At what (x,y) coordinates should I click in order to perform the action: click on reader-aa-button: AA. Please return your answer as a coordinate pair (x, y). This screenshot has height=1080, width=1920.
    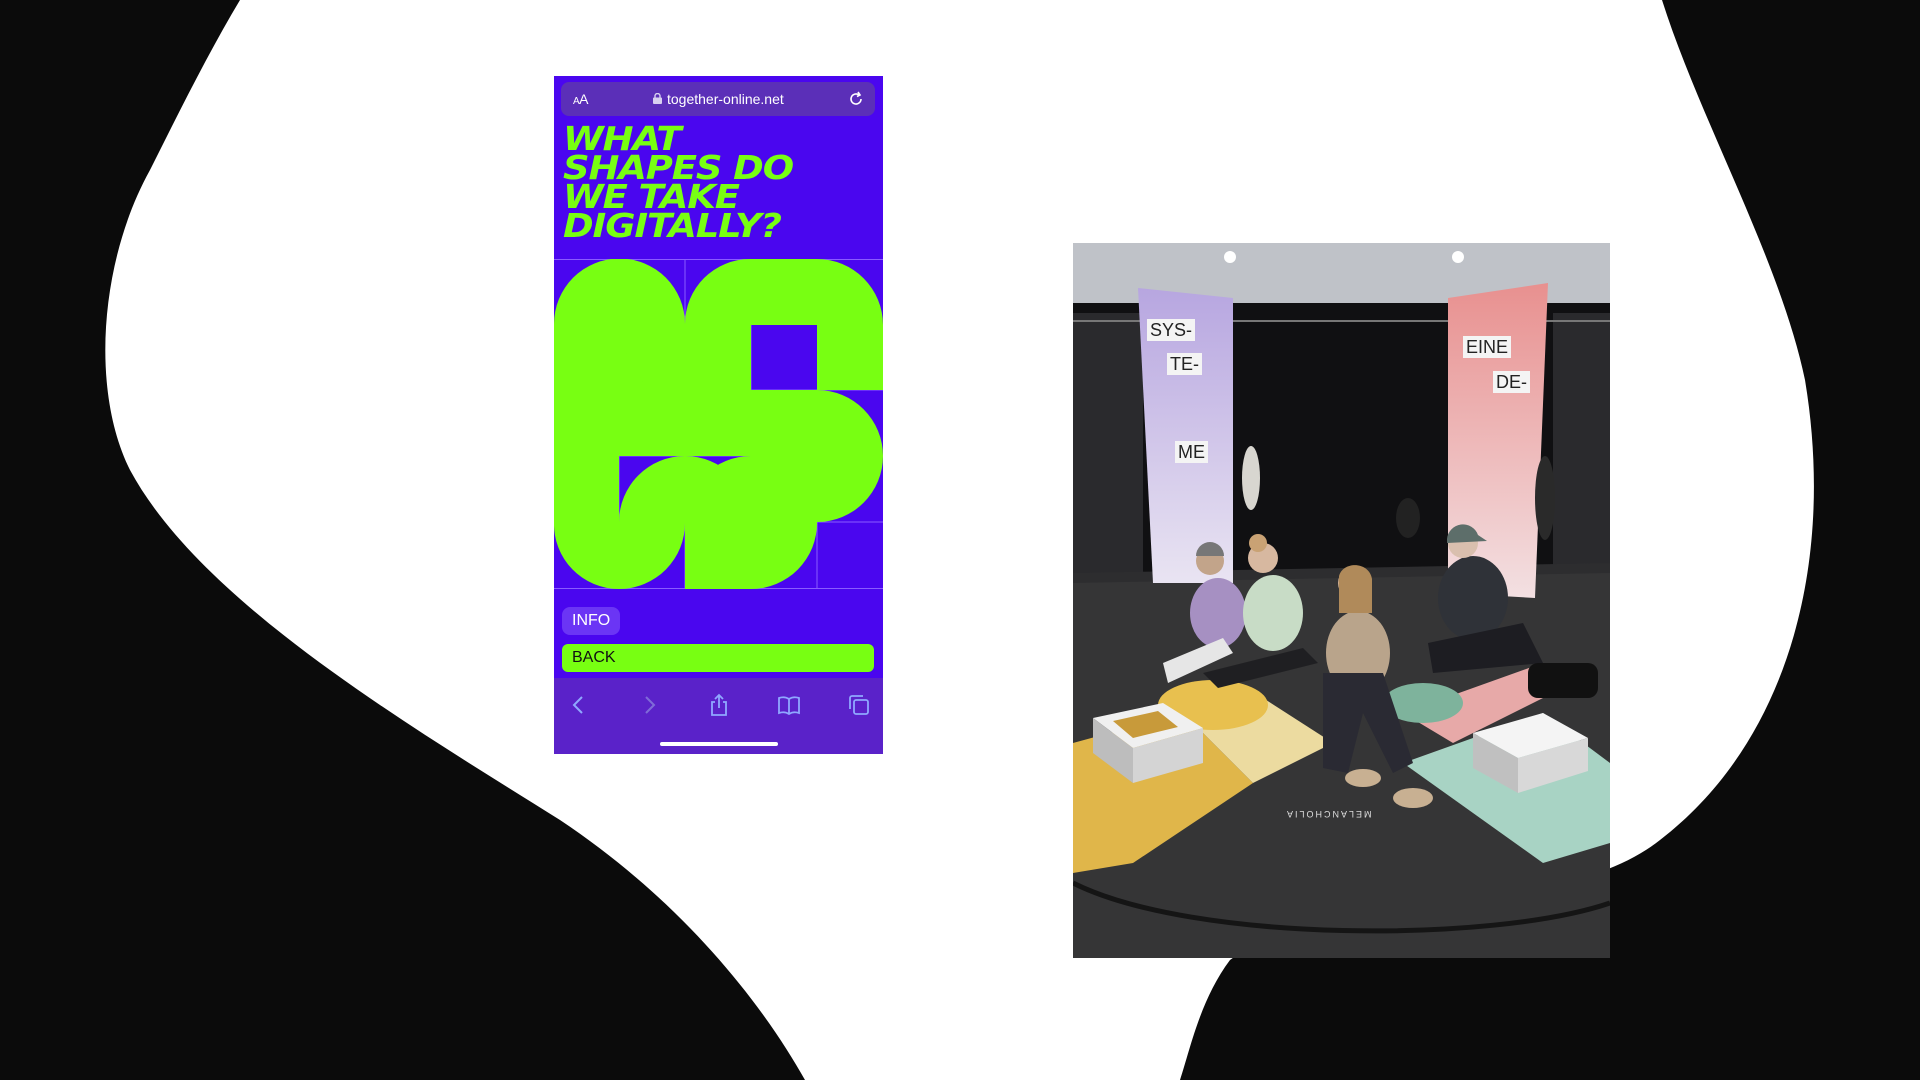
    Looking at the image, I should click on (581, 99).